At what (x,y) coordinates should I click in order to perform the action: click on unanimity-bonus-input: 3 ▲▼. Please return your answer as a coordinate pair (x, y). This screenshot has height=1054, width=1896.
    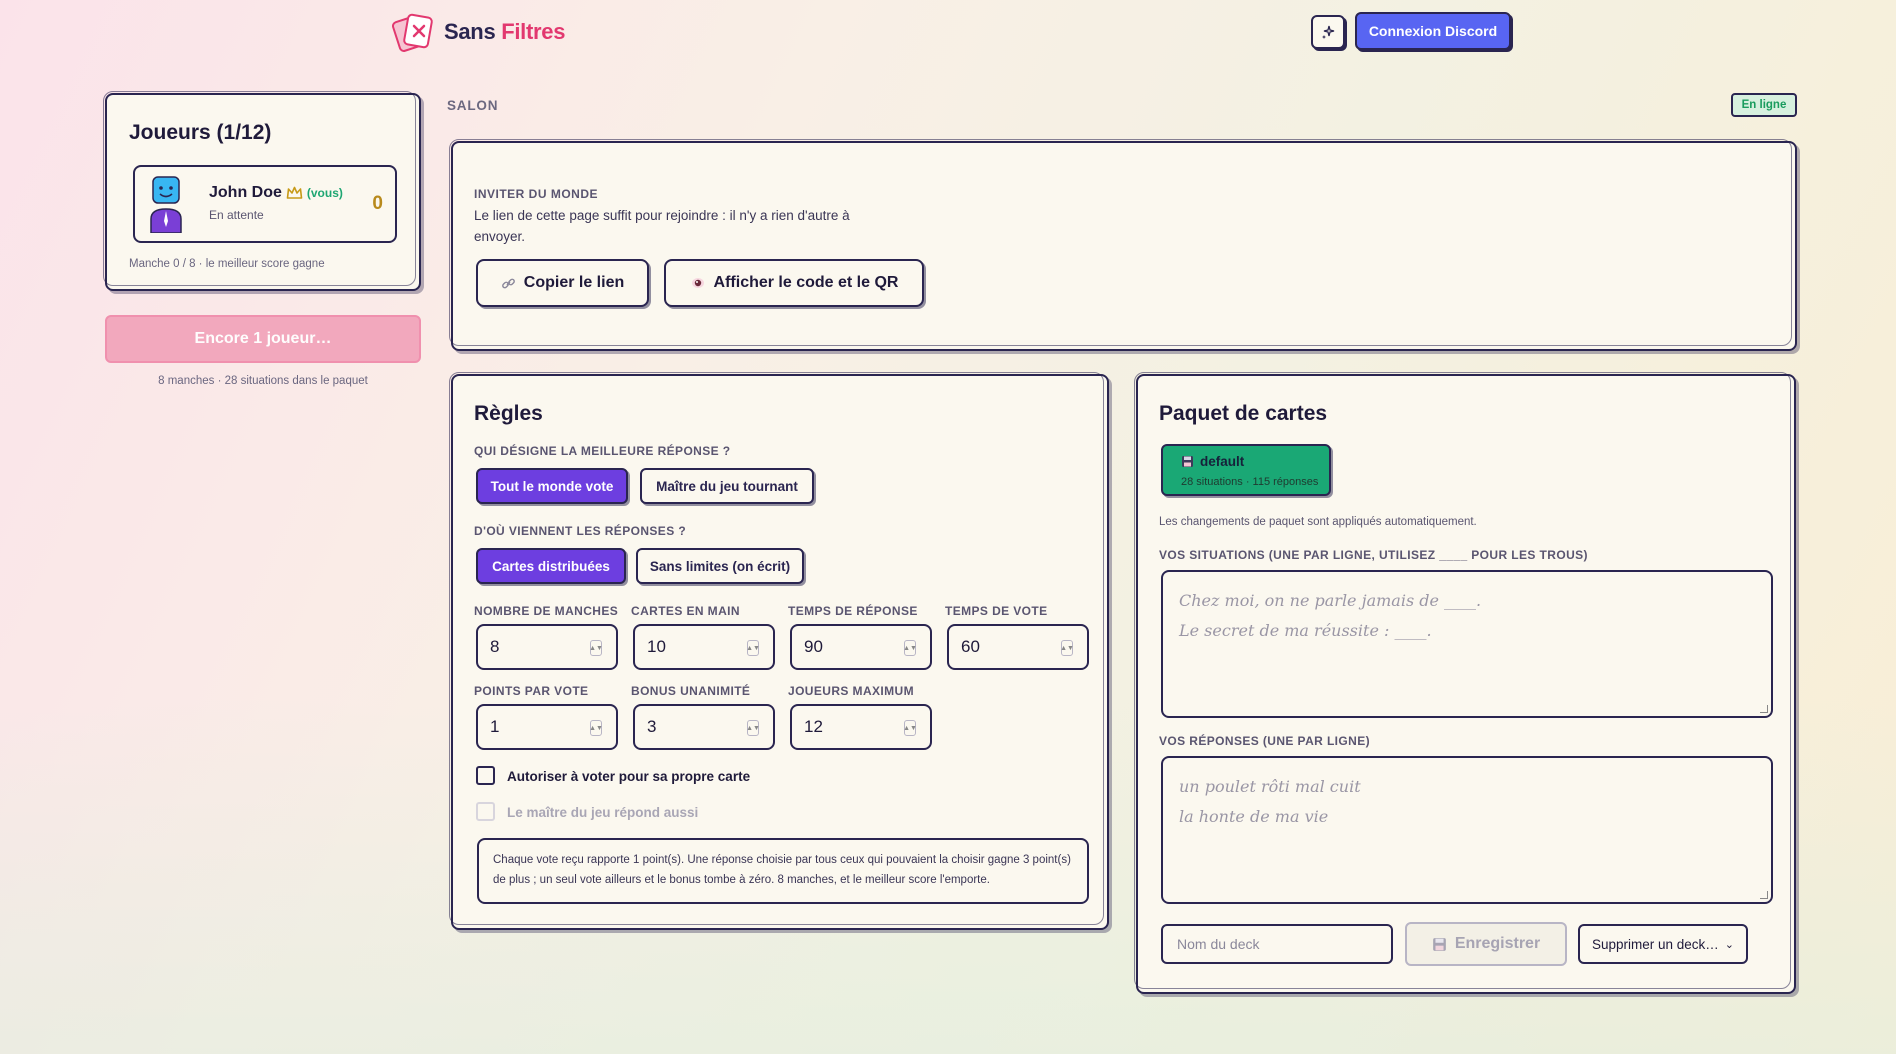
    Looking at the image, I should click on (704, 727).